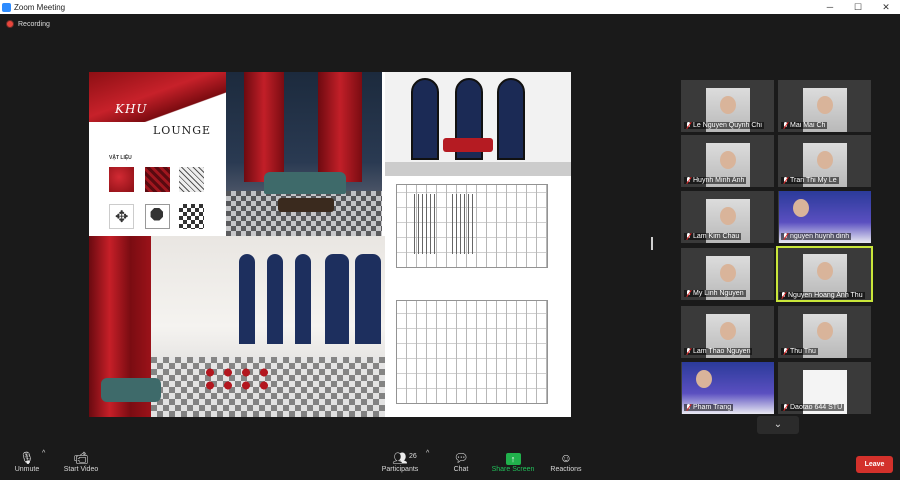 The width and height of the screenshot is (900, 480). I want to click on lounge-perspective-image, so click(237, 326).